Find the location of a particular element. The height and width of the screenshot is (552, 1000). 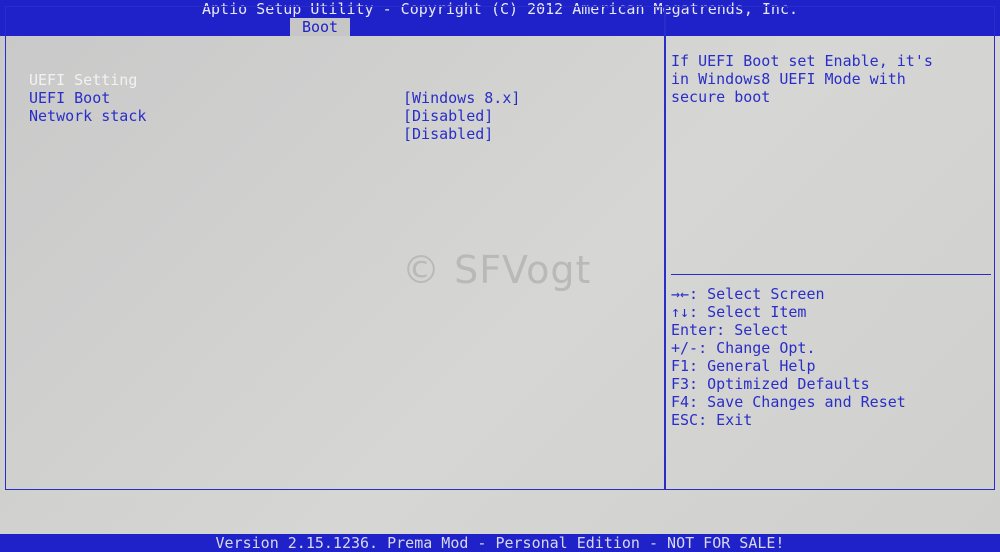

key-general-help: F1: General Help is located at coordinates (743, 366).